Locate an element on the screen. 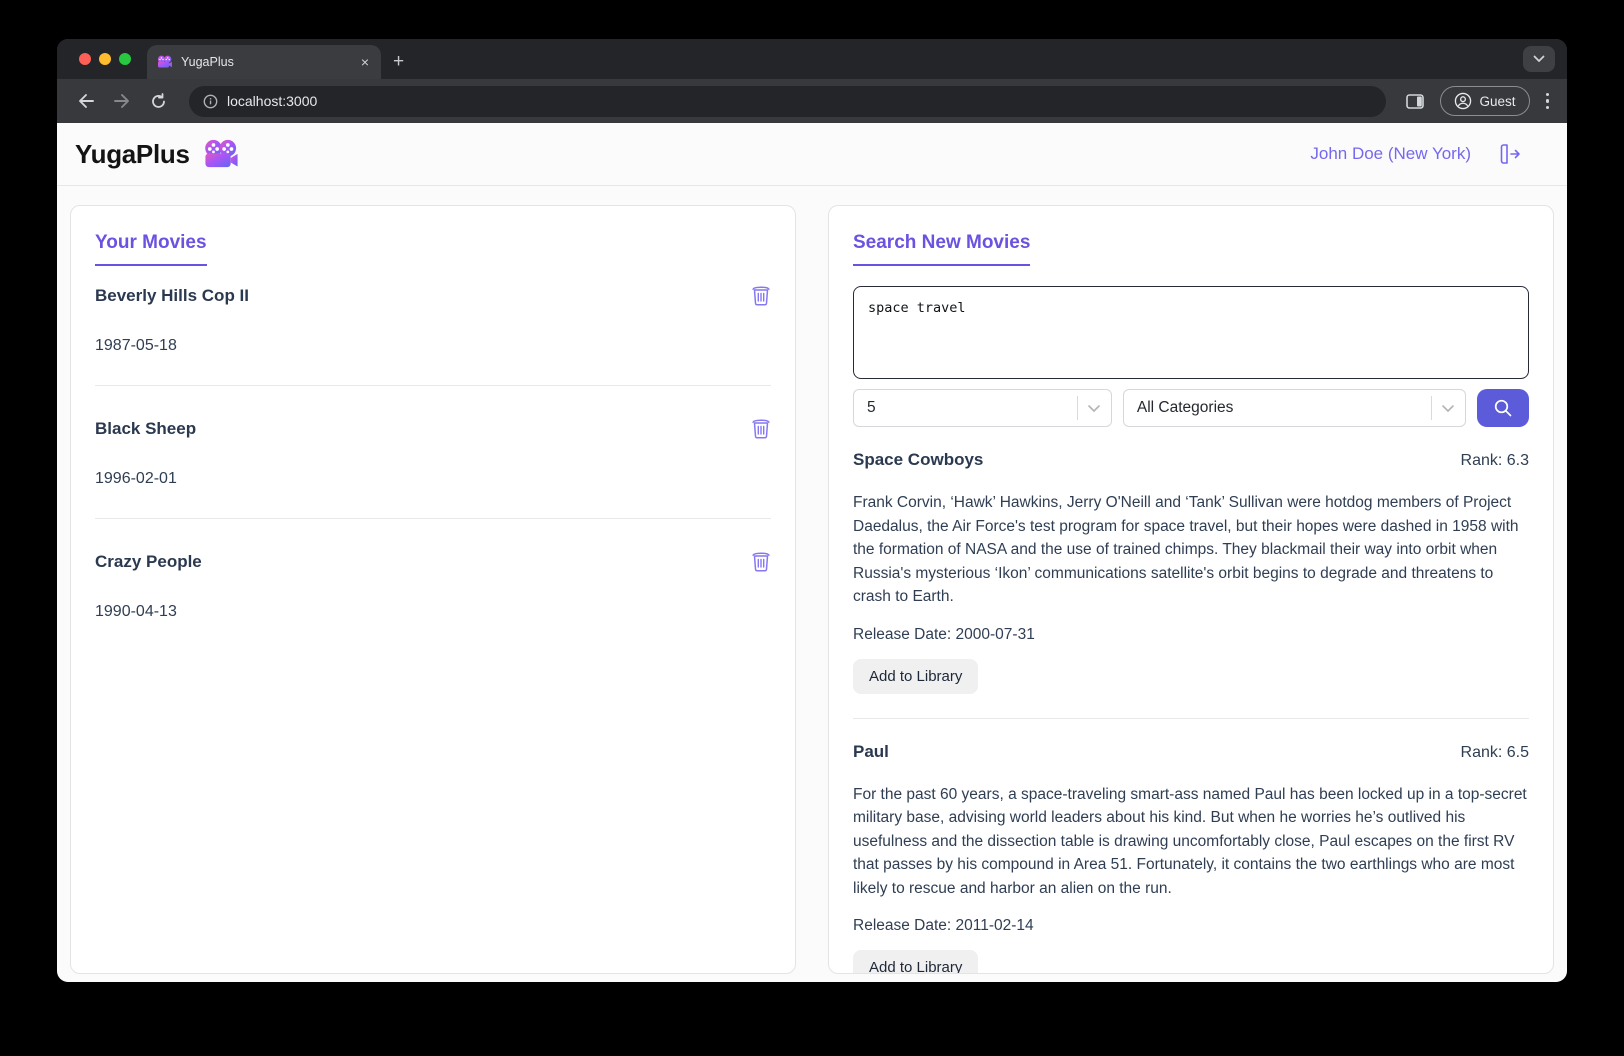 The width and height of the screenshot is (1624, 1056). search-controls: 5 All Categories is located at coordinates (1191, 408).